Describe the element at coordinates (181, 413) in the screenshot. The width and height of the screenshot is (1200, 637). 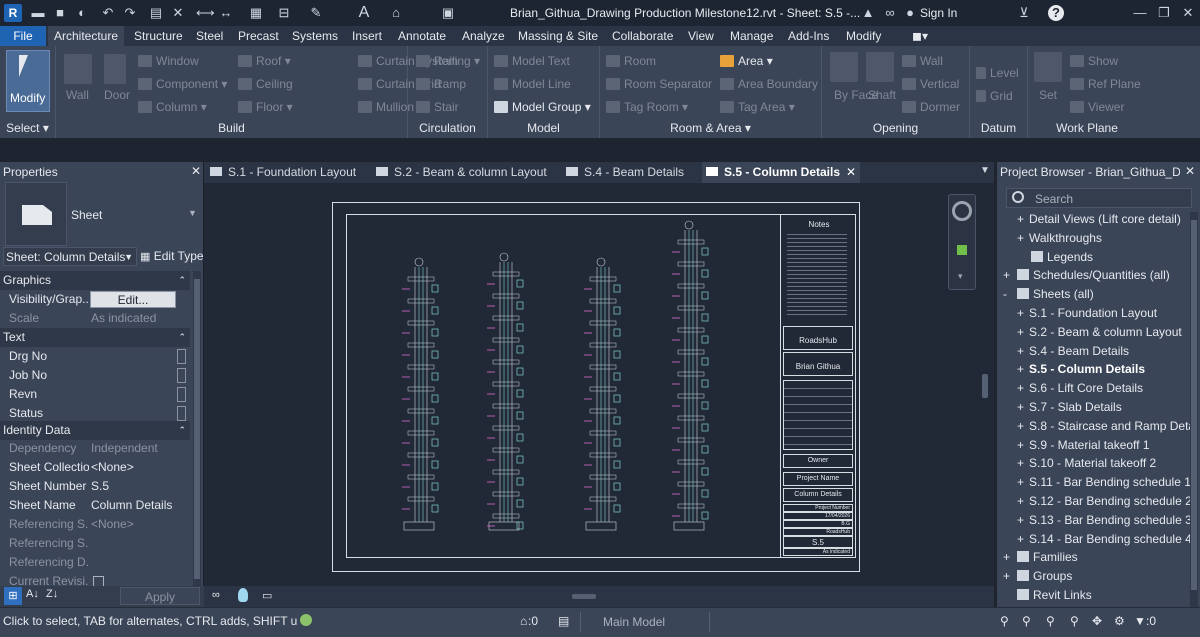
I see `status-field` at that location.